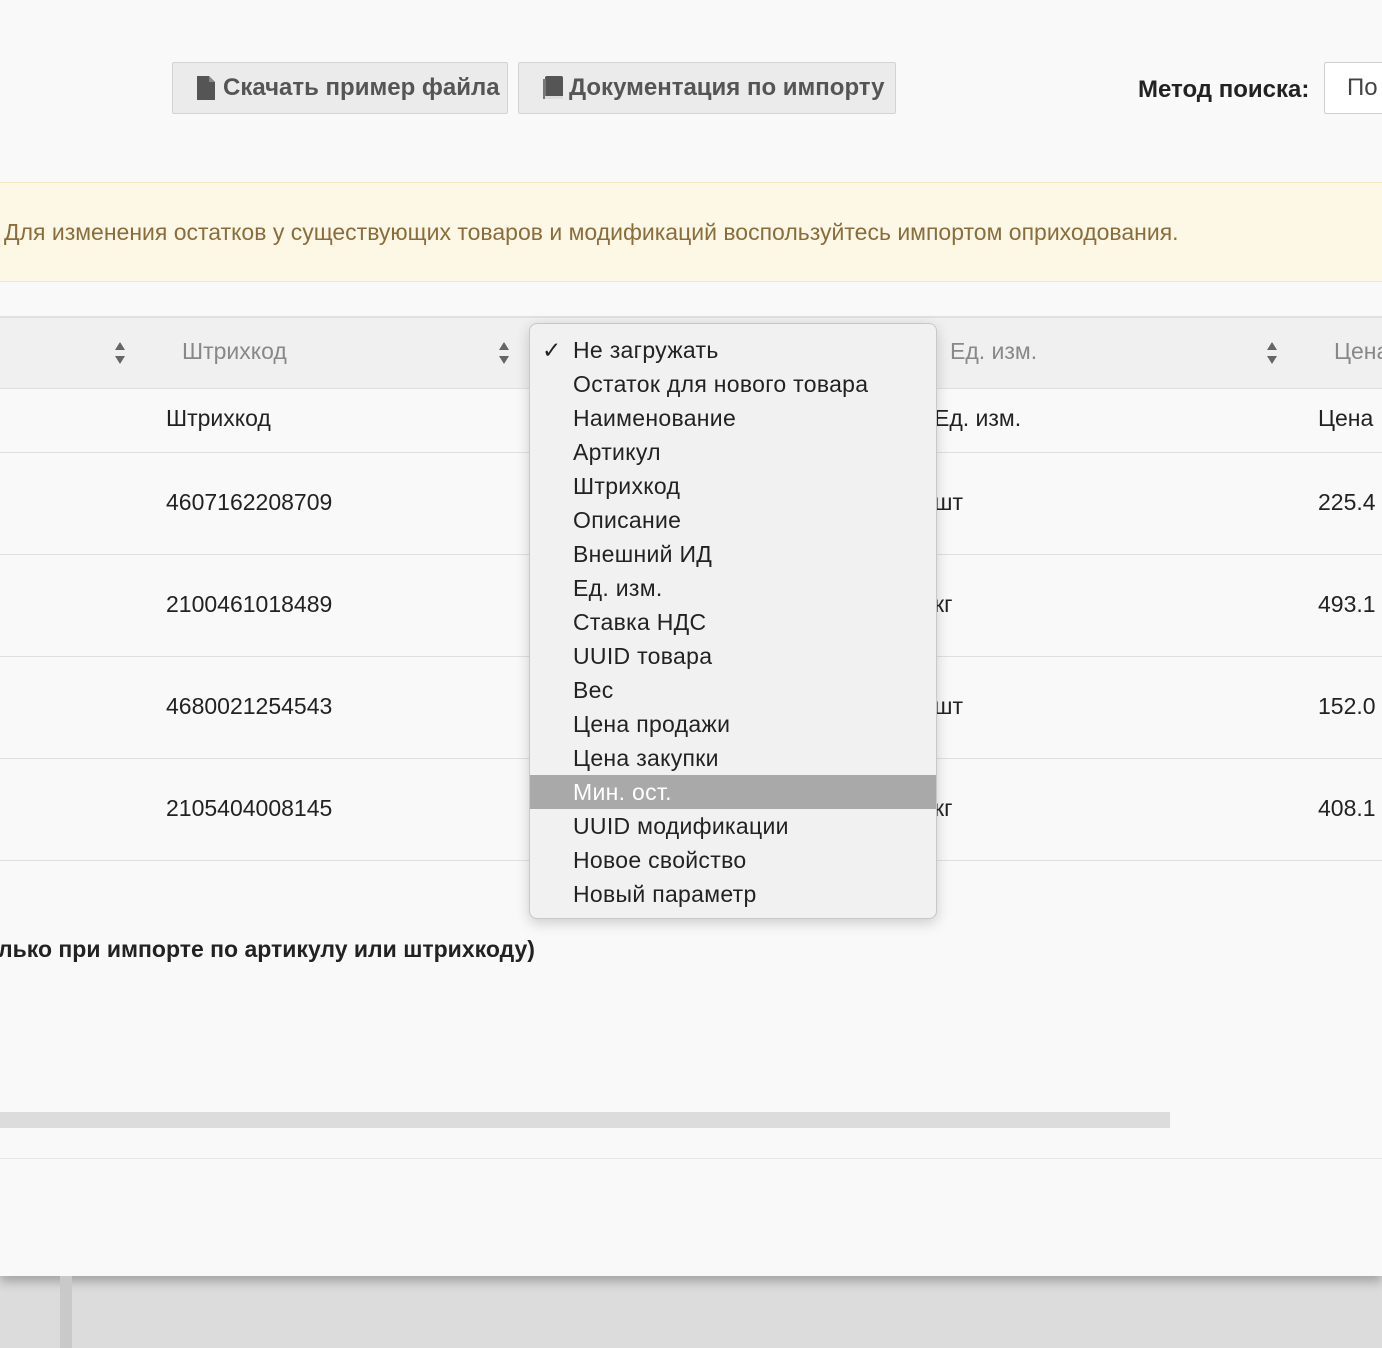 The image size is (1382, 1348). I want to click on table-cell-price: 493.1, so click(1347, 604).